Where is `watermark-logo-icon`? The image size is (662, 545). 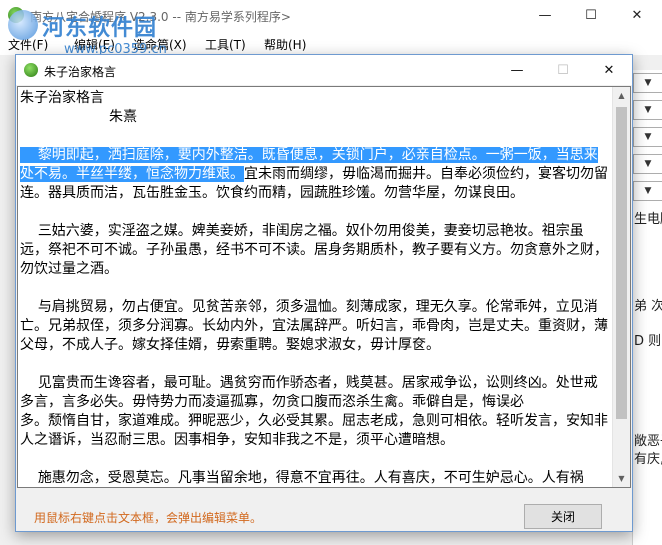
watermark-logo-icon is located at coordinates (23, 25).